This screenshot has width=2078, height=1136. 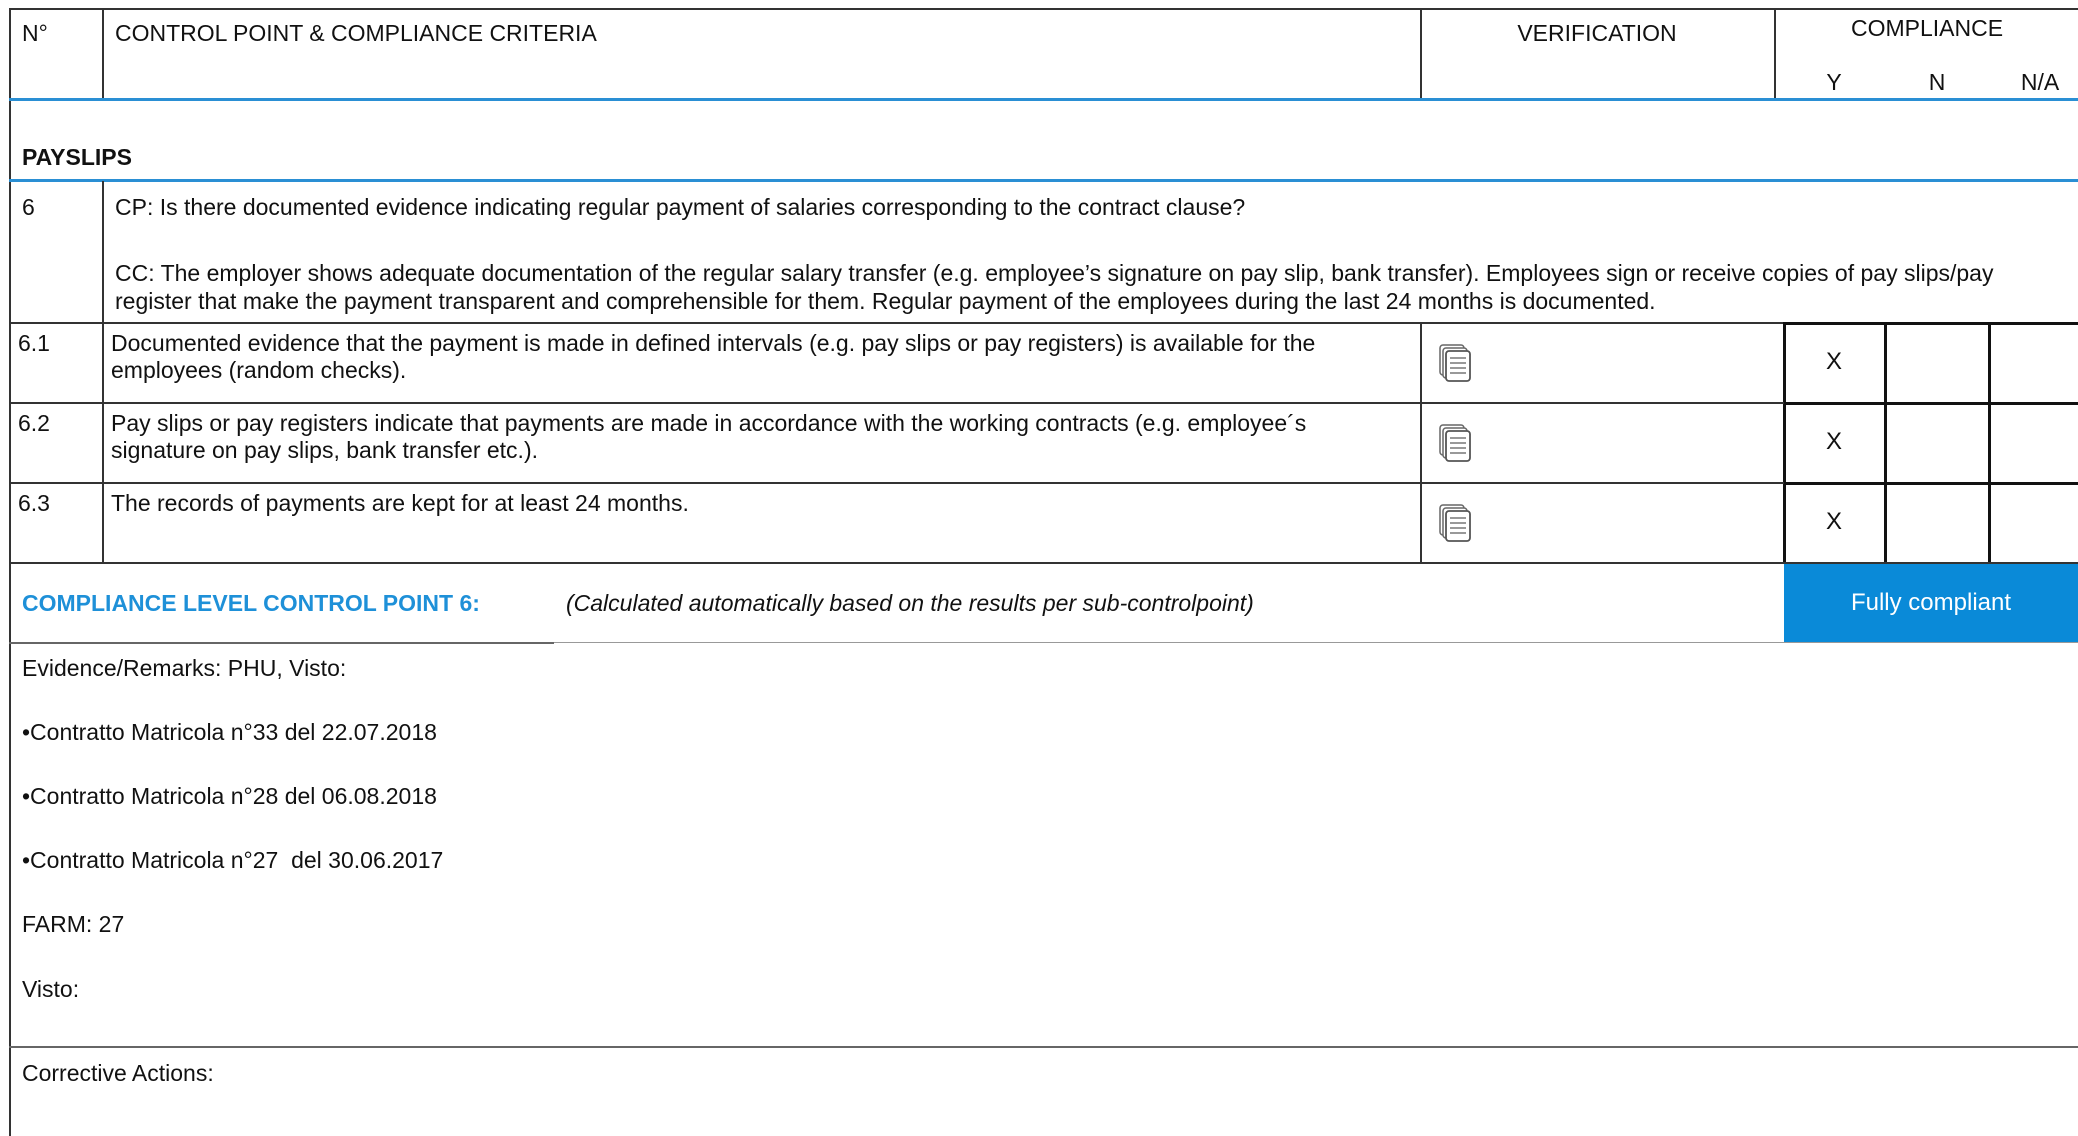 What do you see at coordinates (356, 33) in the screenshot?
I see `header-criteria: CONTROL POINT & COMPLIANCE CRITERIA` at bounding box center [356, 33].